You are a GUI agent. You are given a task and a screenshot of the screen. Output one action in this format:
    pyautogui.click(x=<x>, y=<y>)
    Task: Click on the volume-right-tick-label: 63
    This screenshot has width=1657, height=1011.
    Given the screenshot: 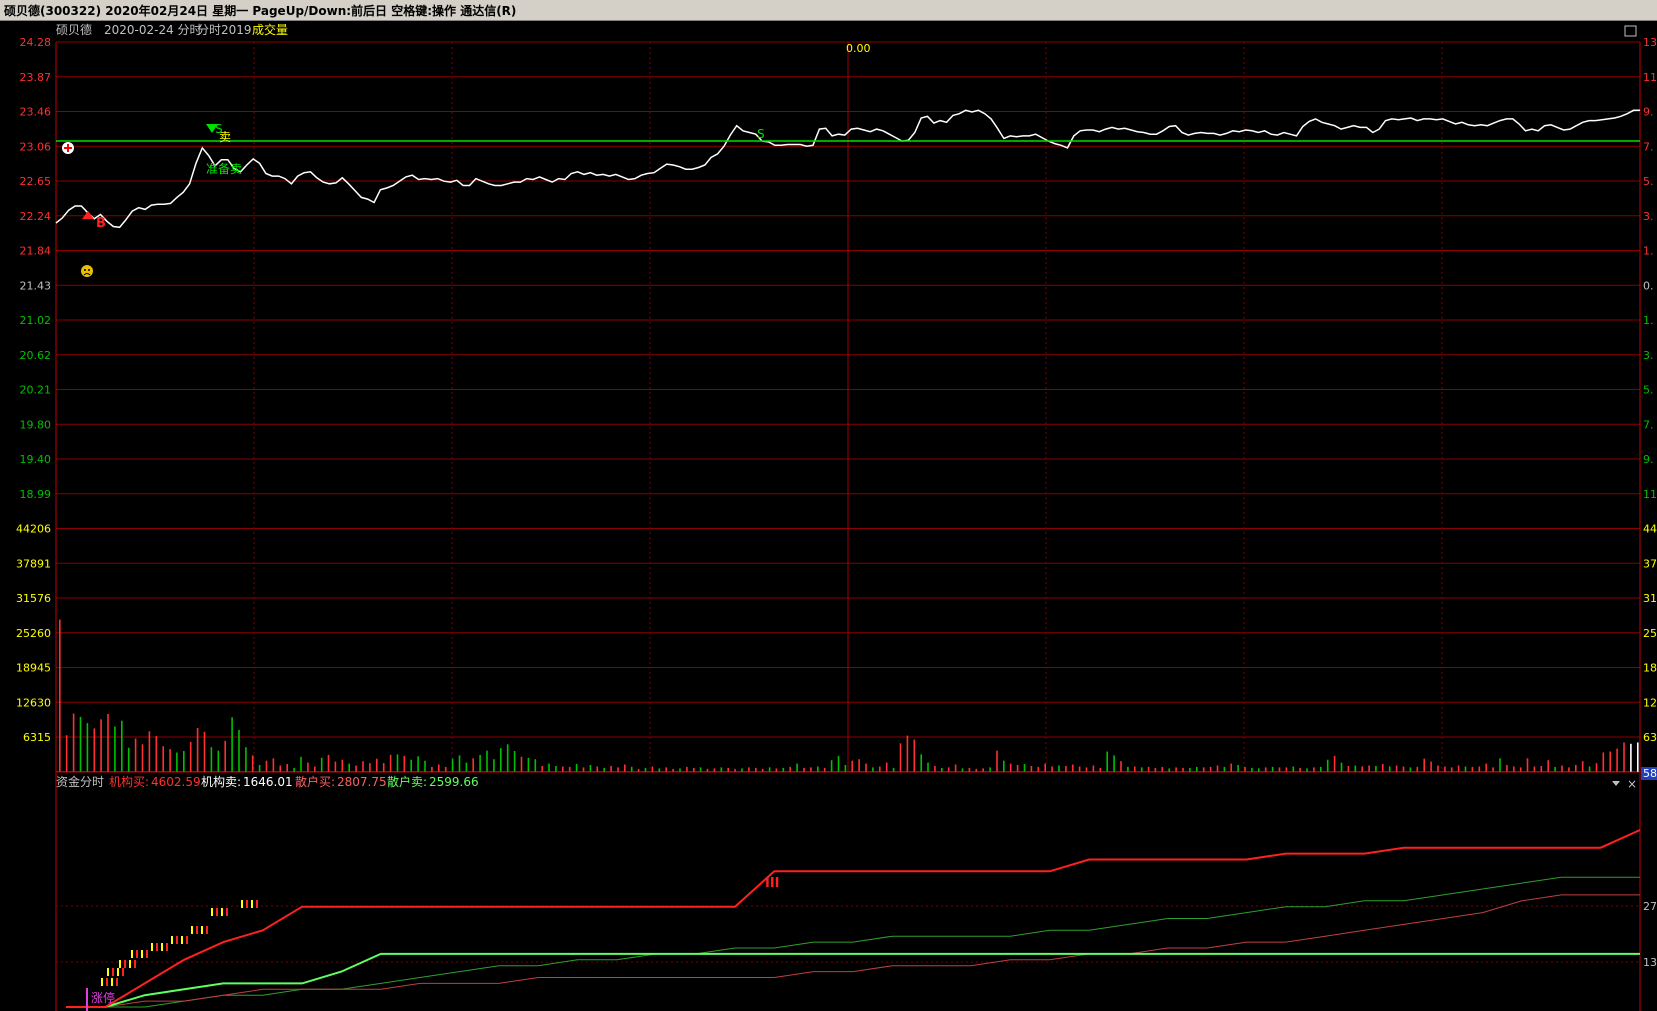 What is the action you would take?
    pyautogui.click(x=1650, y=737)
    